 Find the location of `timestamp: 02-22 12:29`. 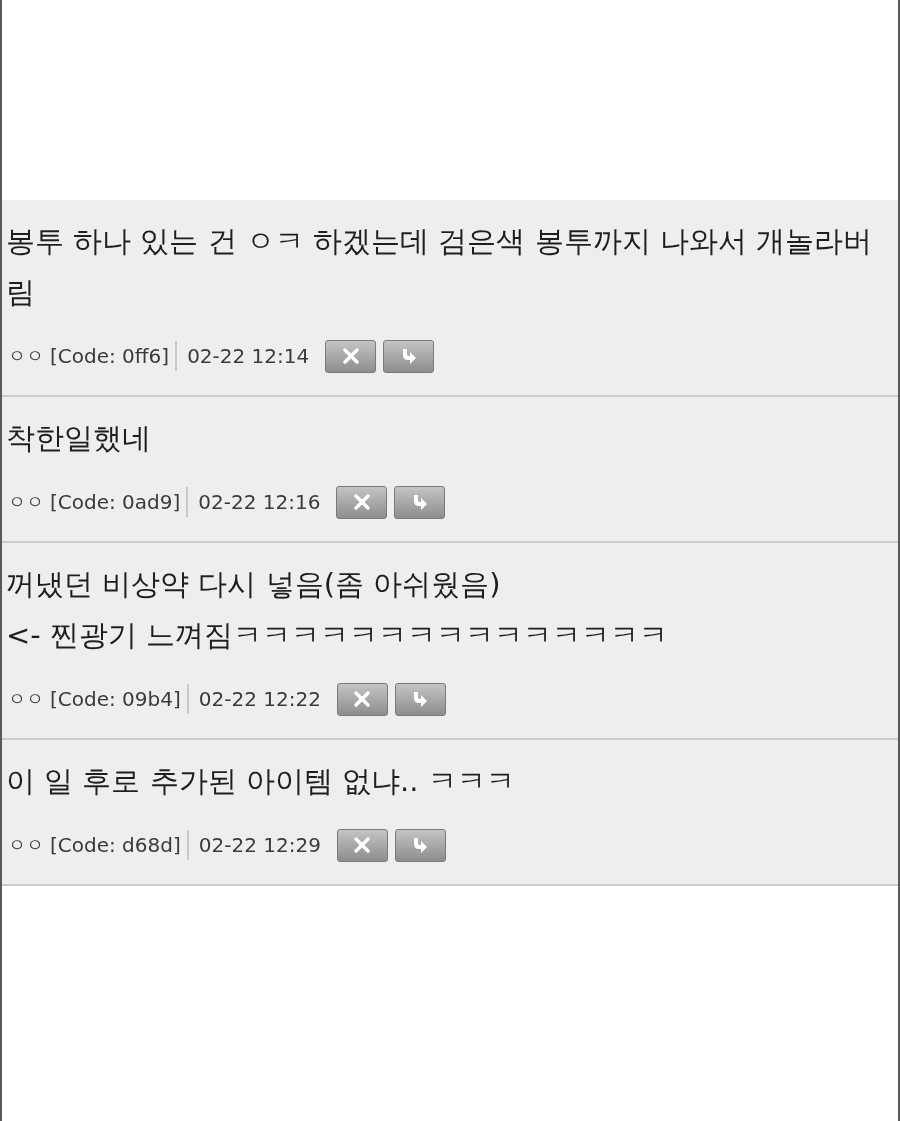

timestamp: 02-22 12:29 is located at coordinates (259, 845).